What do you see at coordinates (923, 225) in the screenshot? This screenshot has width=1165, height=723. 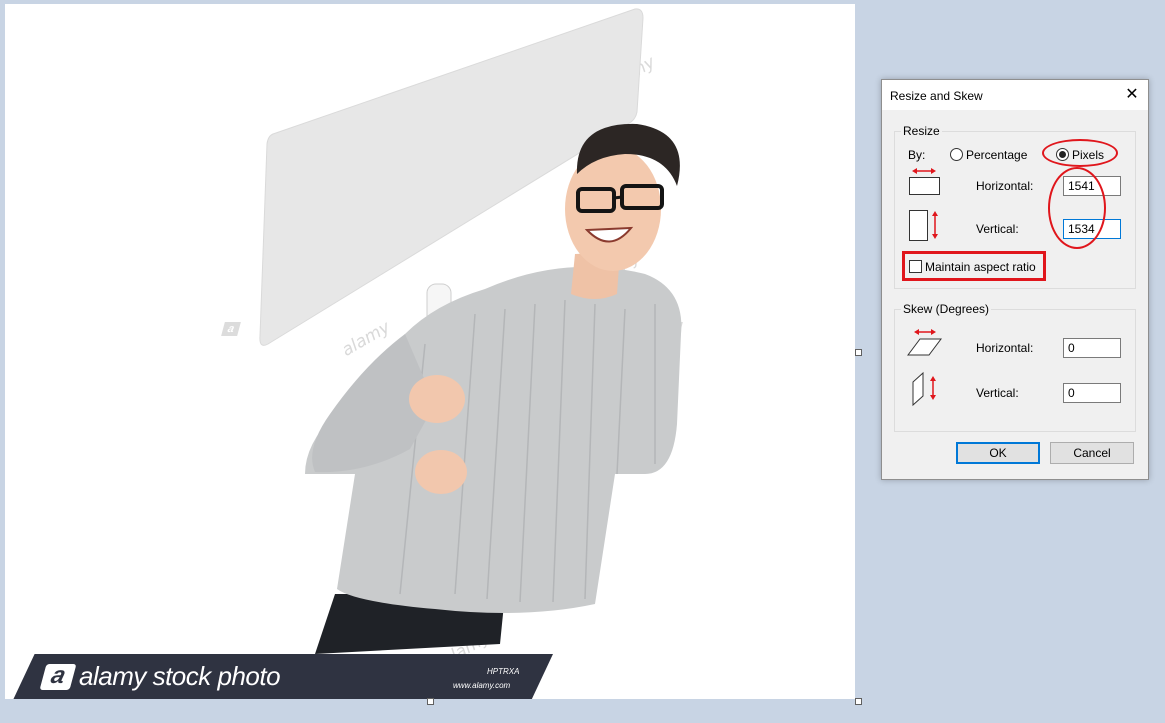 I see `resize-vertical-icon` at bounding box center [923, 225].